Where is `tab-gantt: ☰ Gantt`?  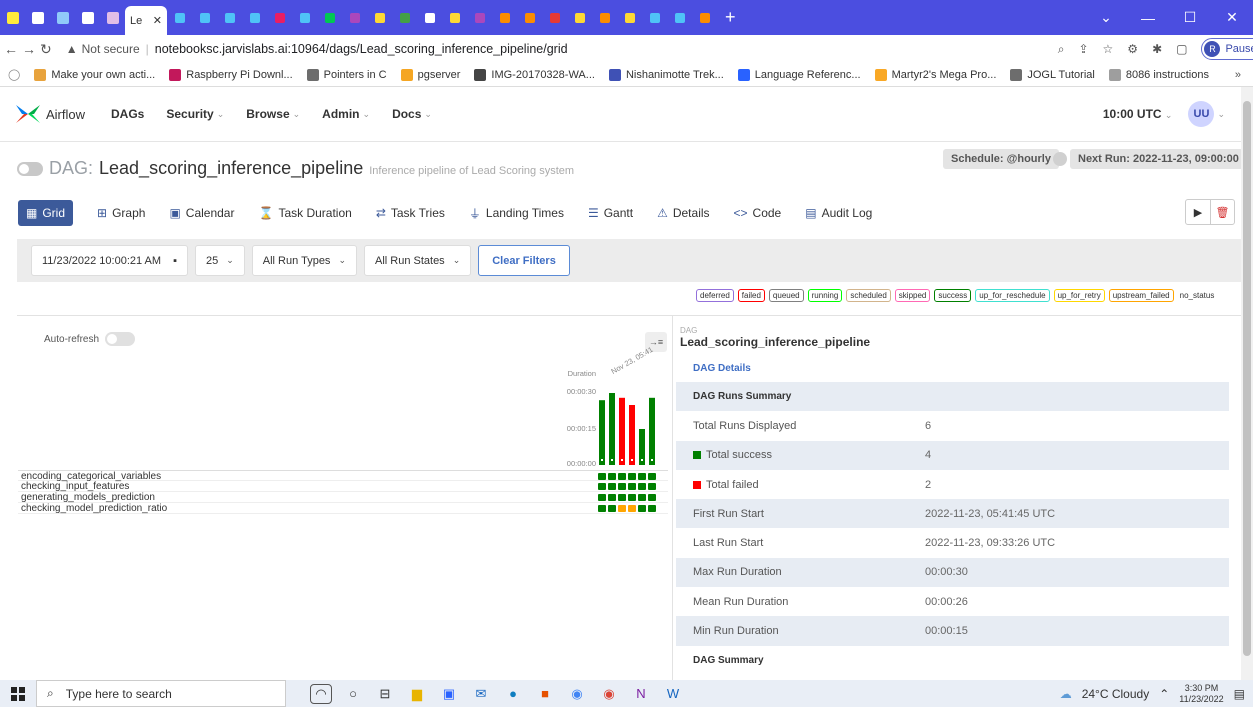
tab-gantt: ☰ Gantt is located at coordinates (610, 213).